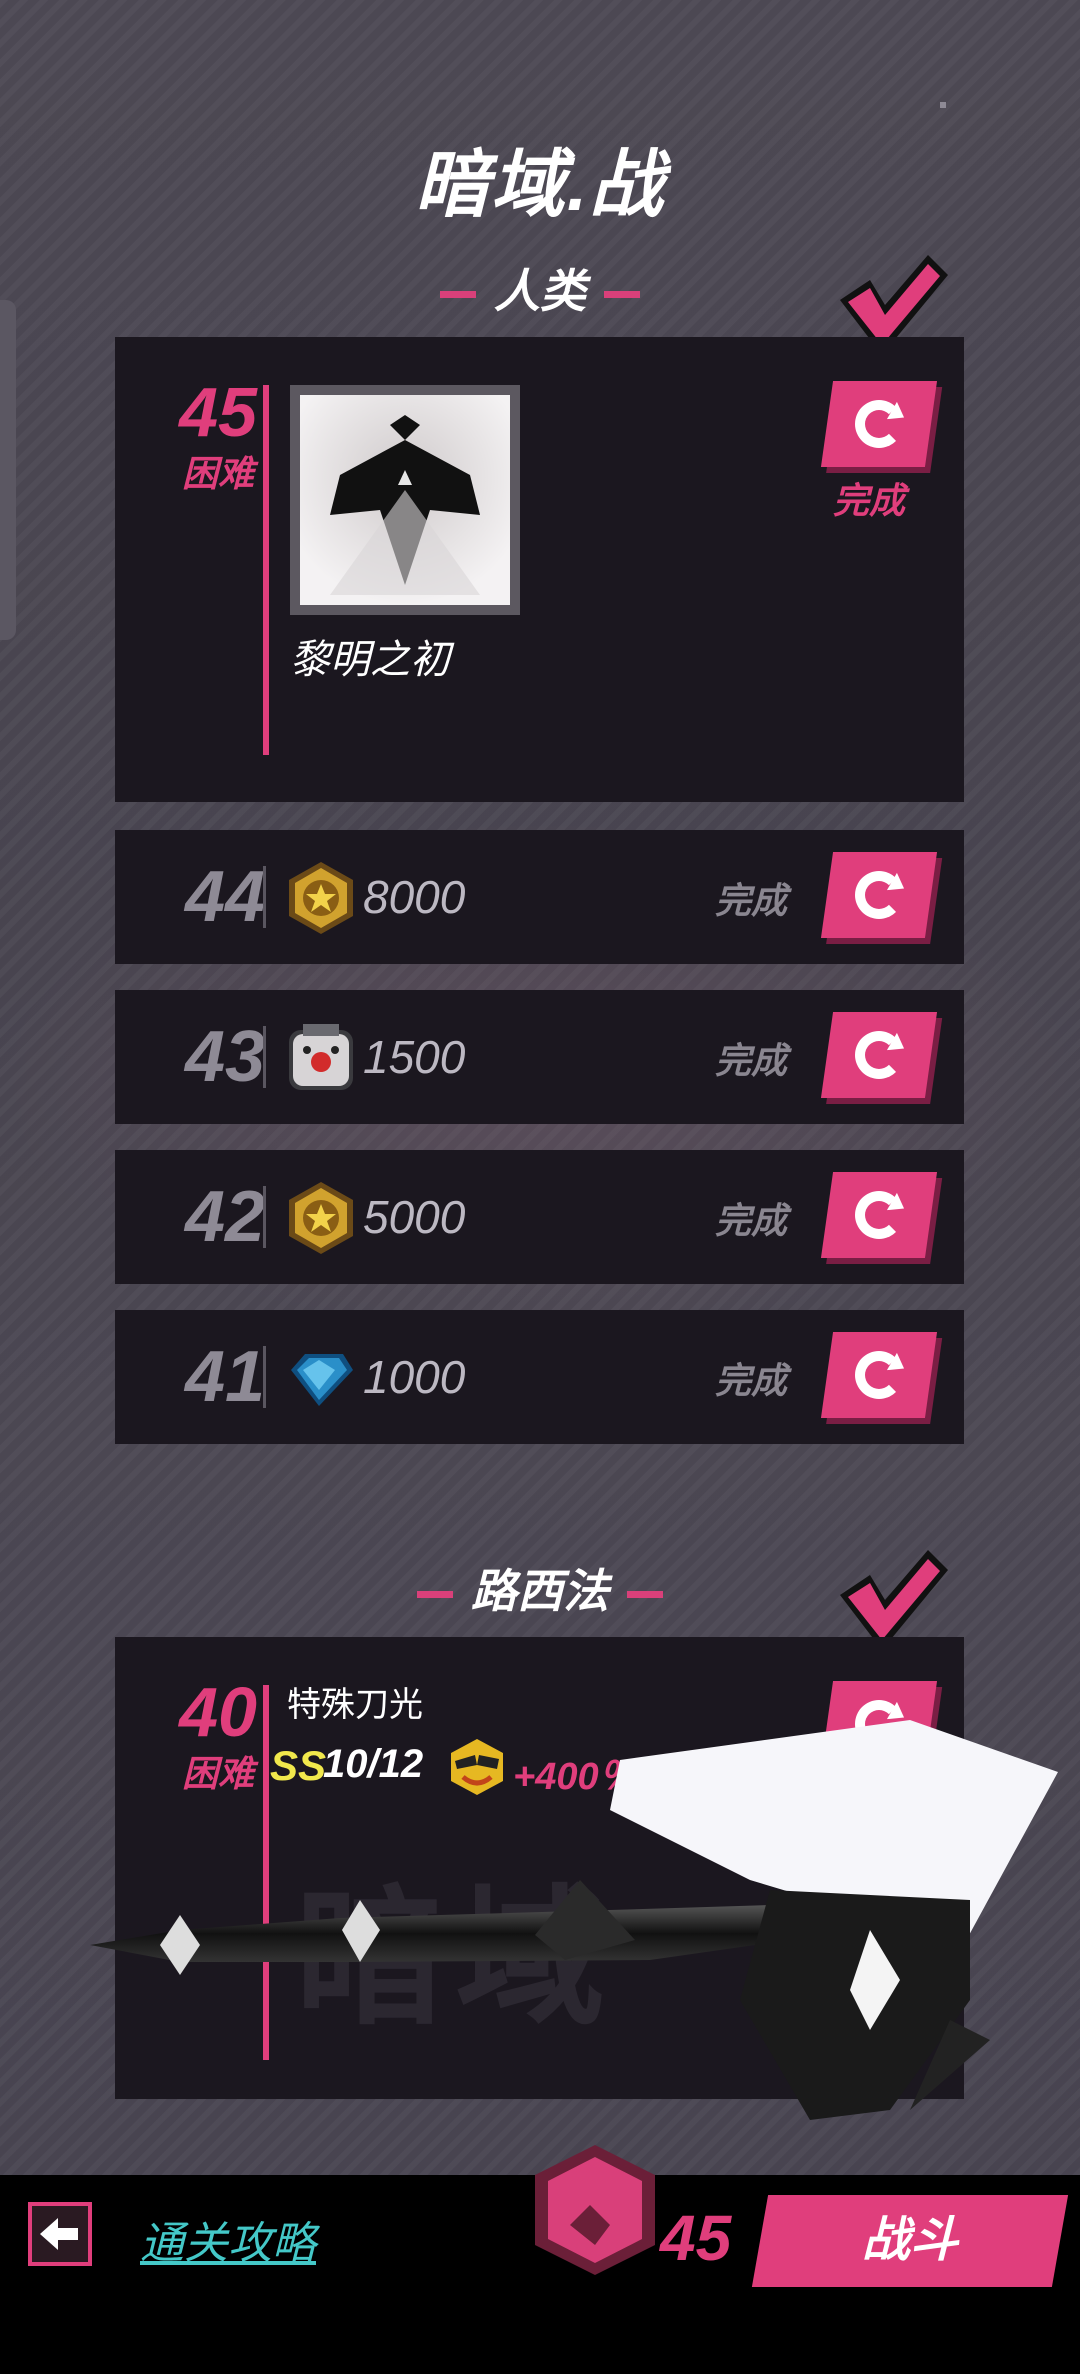 This screenshot has width=1080, height=2374. I want to click on difficulty-label: 困难, so click(217, 473).